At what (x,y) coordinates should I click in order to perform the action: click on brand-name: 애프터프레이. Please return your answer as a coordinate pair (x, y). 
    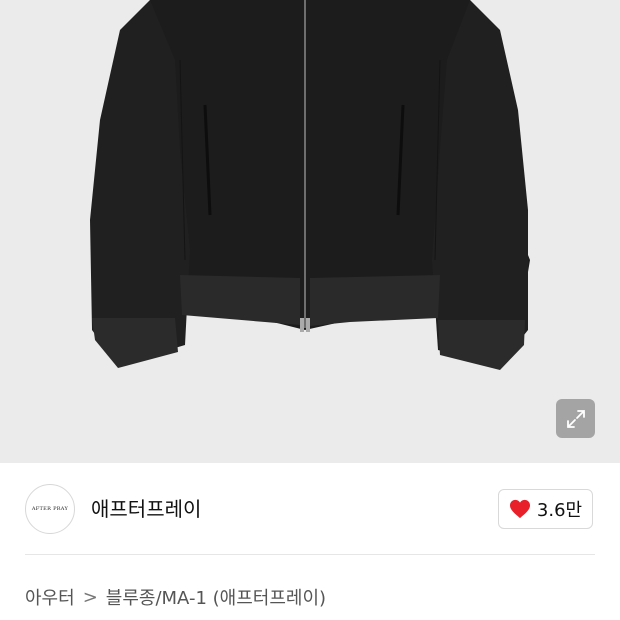
    Looking at the image, I should click on (146, 507).